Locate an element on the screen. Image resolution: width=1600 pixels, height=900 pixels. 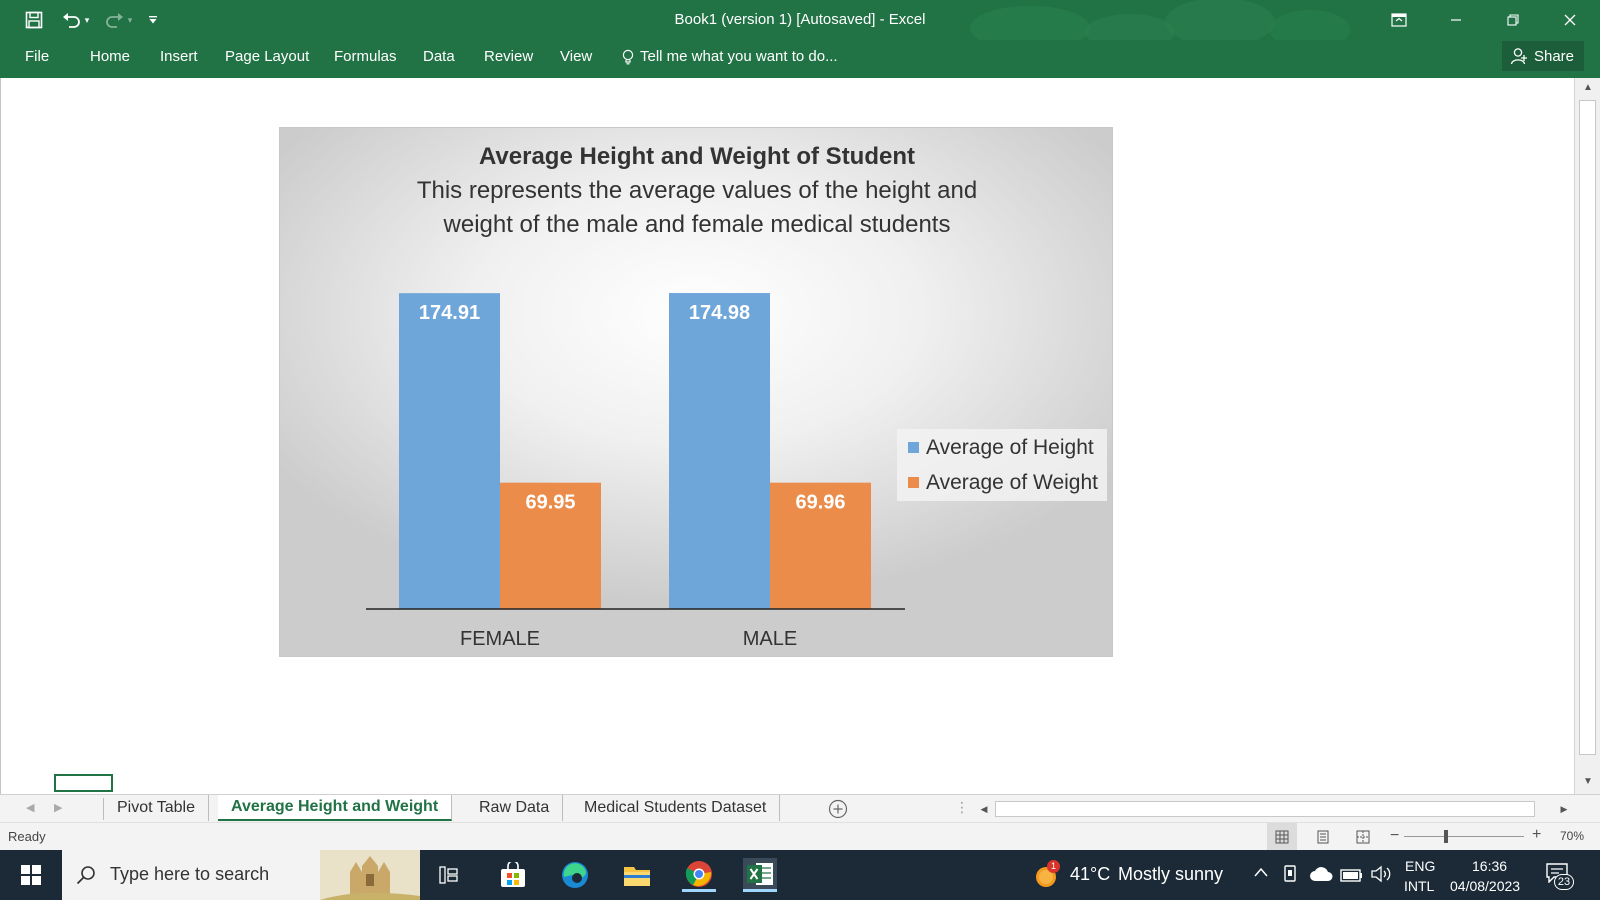
sheet-tab-raw-data: Raw Data is located at coordinates (515, 808).